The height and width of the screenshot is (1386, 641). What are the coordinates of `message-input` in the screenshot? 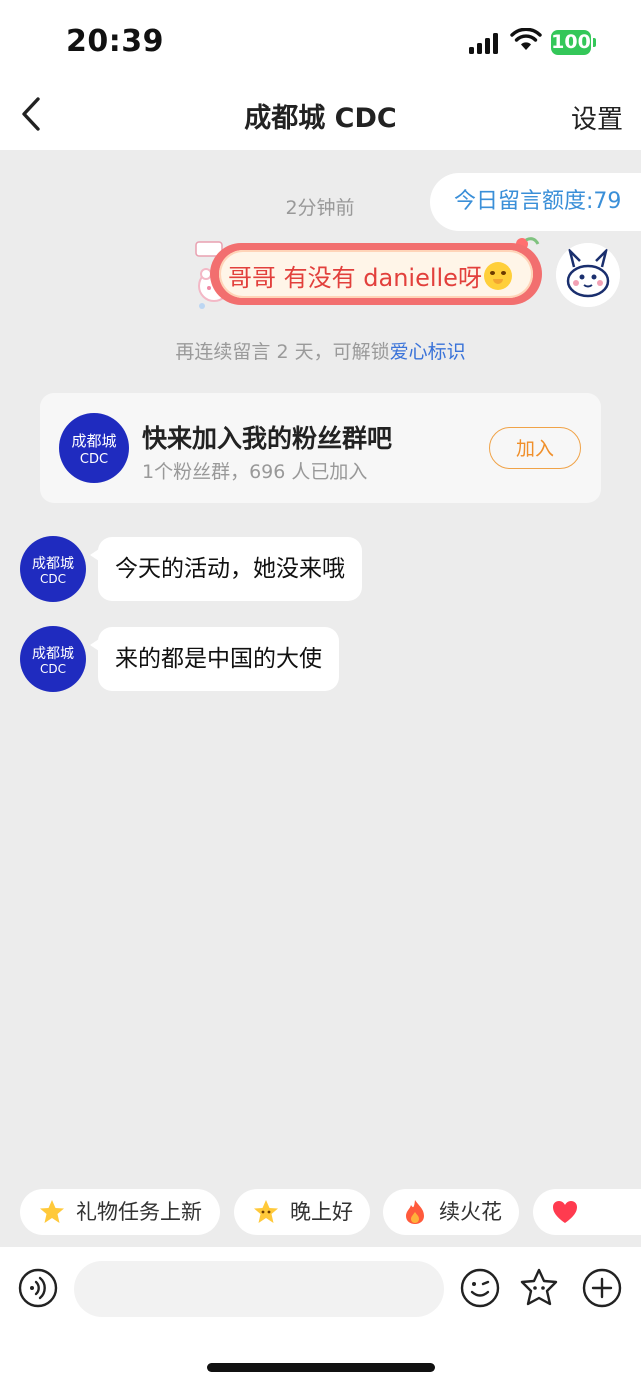 It's located at (259, 1289).